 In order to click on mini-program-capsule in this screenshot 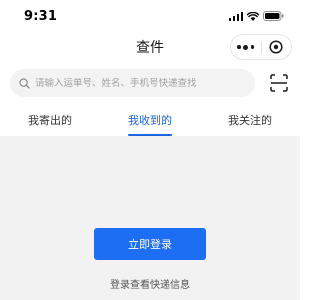, I will do `click(261, 47)`.